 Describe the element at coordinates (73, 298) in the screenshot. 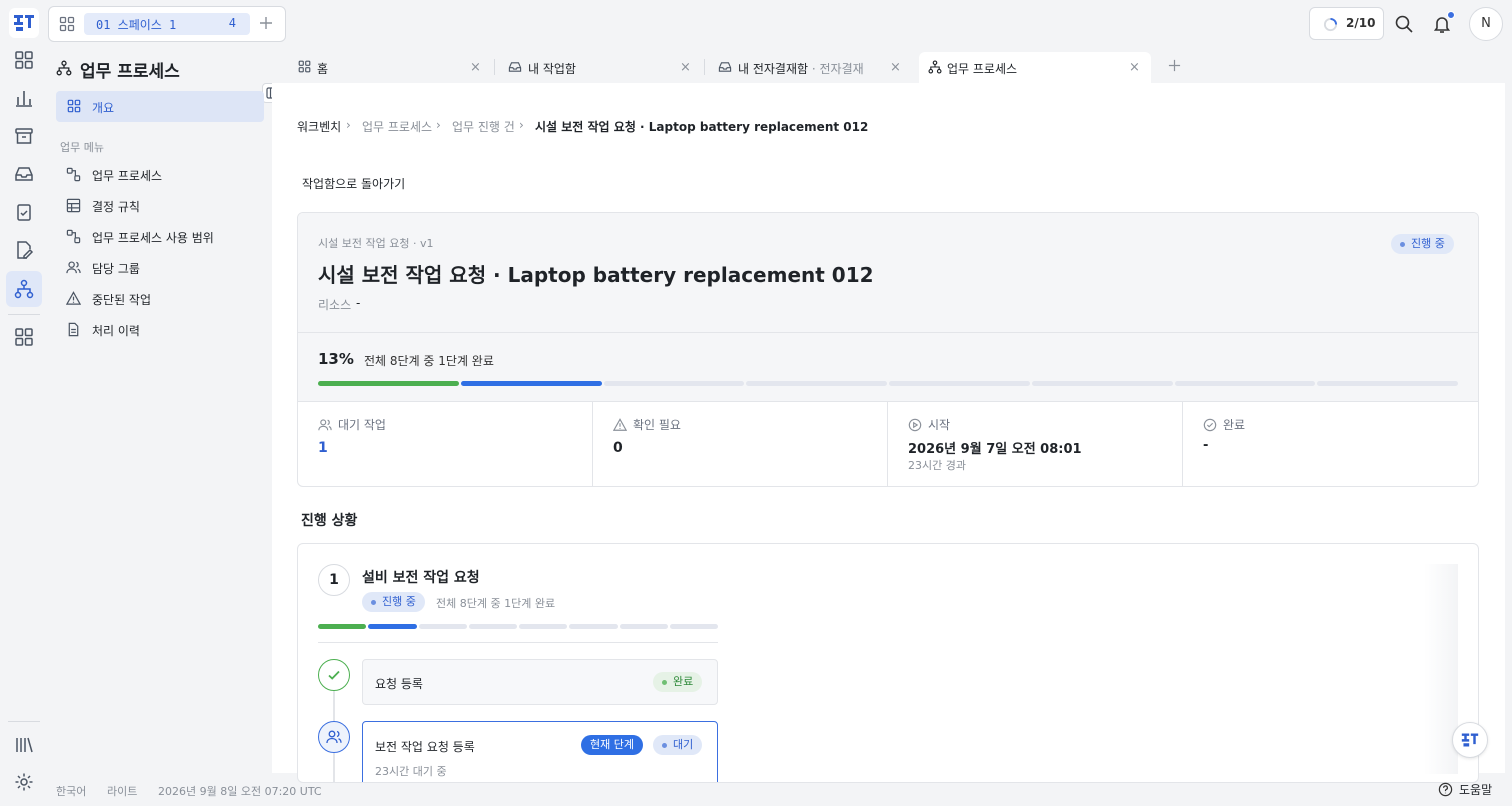

I see `warning-icon` at that location.